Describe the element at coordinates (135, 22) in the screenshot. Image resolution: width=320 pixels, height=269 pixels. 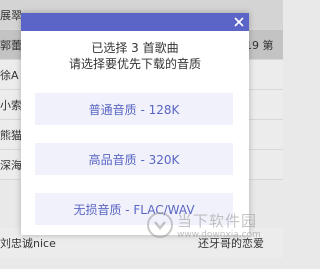
I see `dialog-title-bar` at that location.